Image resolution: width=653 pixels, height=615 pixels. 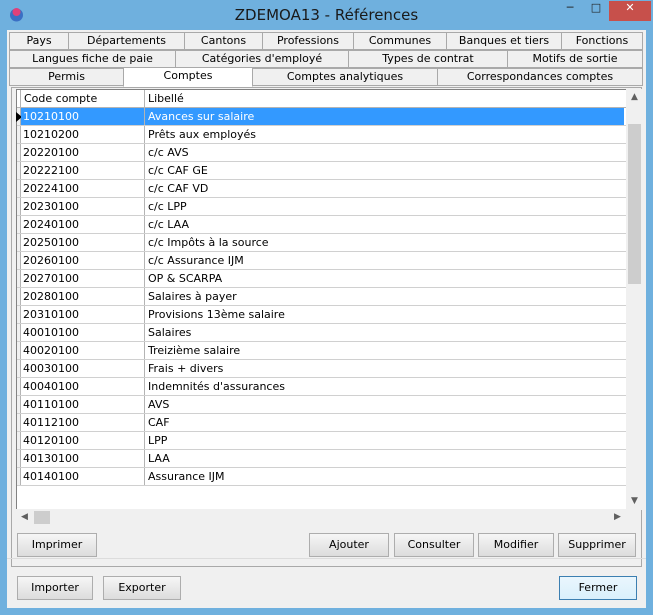 What do you see at coordinates (66, 77) in the screenshot?
I see `tab-permis: Permis` at bounding box center [66, 77].